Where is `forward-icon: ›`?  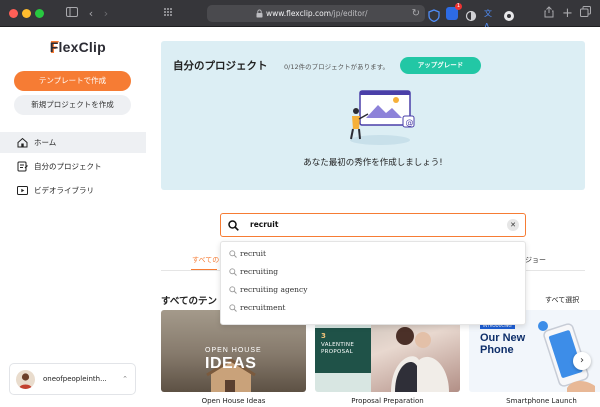 forward-icon: › is located at coordinates (106, 13).